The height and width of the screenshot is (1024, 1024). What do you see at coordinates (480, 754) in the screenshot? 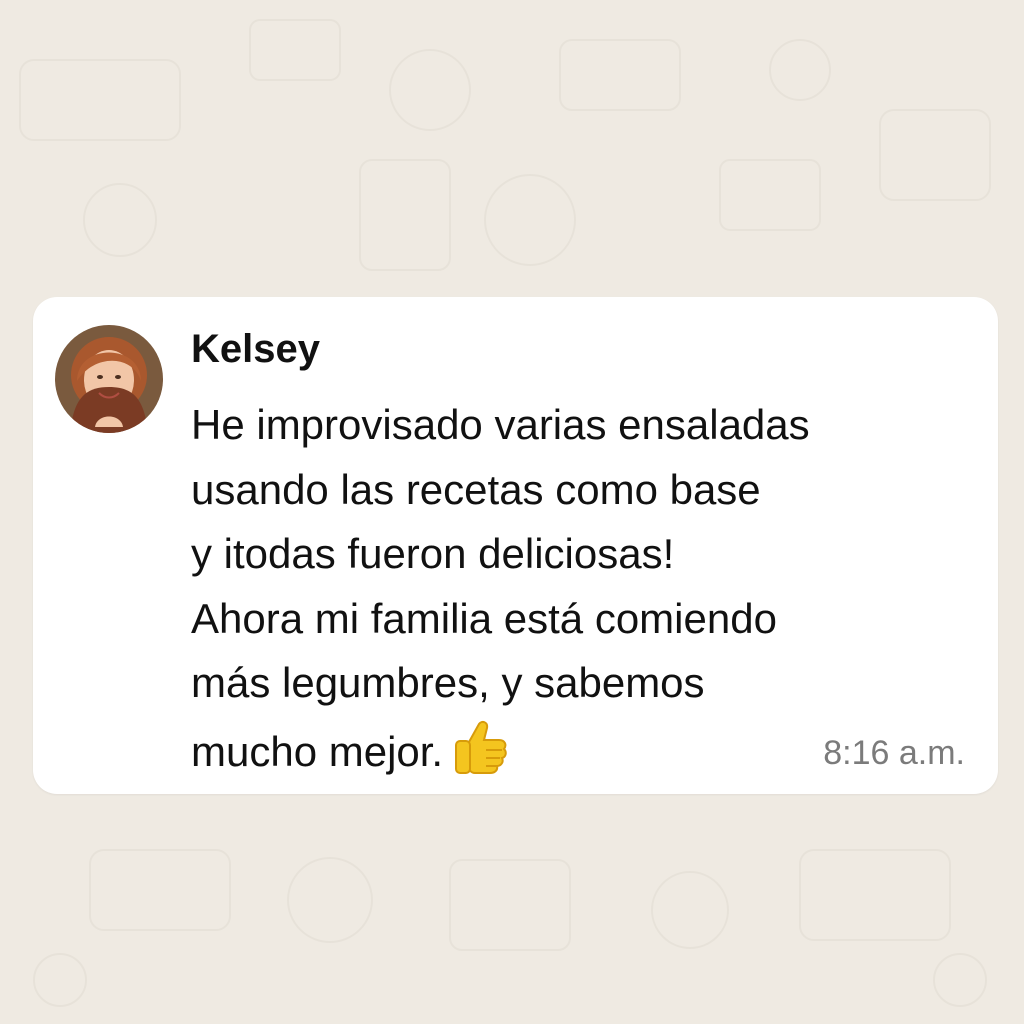
I see `thumbs-up-icon` at bounding box center [480, 754].